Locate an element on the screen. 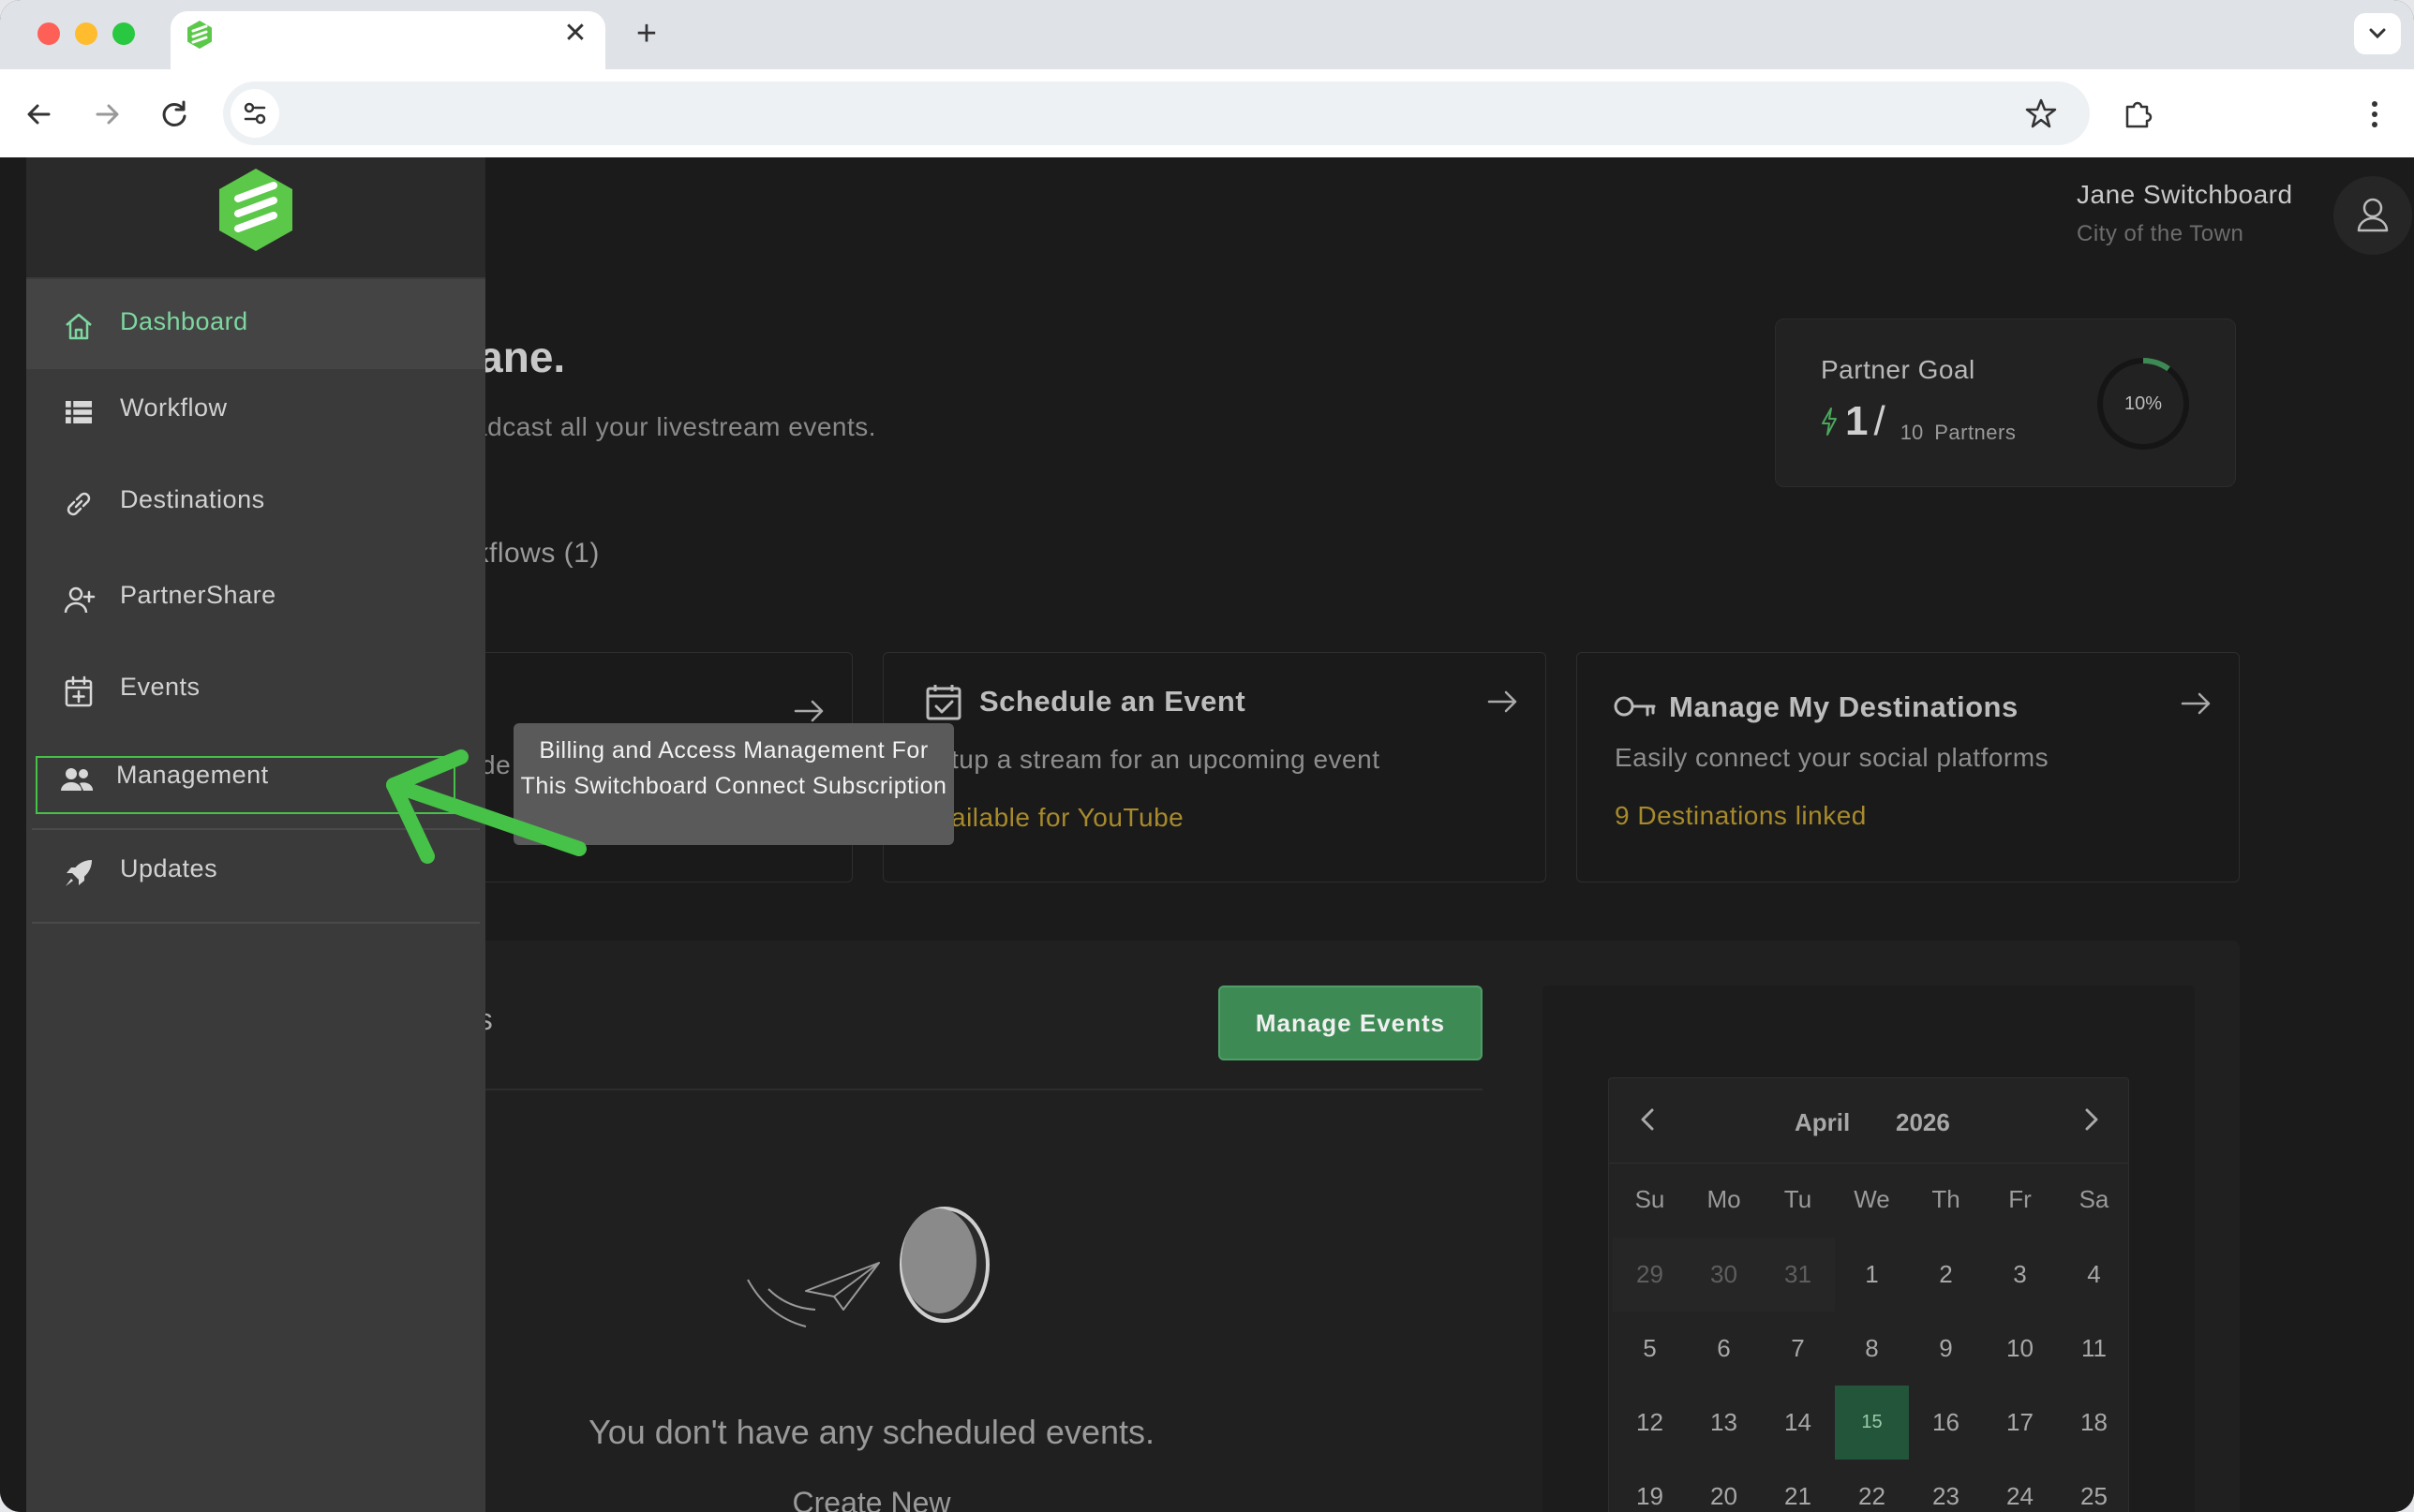 This screenshot has width=2414, height=1512. calendar-day: 19 is located at coordinates (1650, 1486).